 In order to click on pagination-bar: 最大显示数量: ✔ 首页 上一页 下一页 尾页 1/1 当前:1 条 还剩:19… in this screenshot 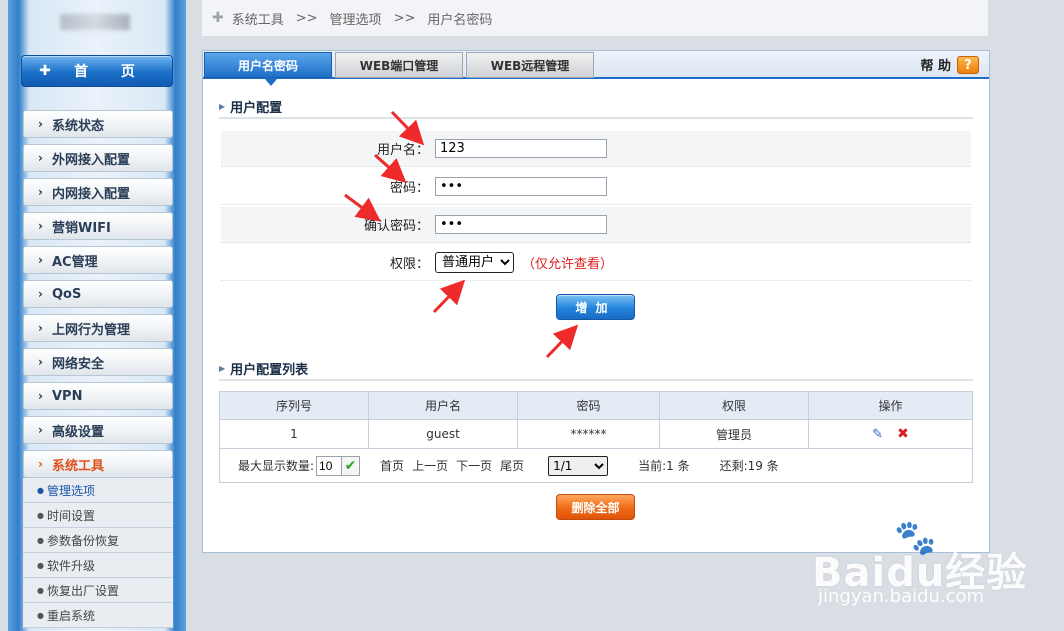, I will do `click(596, 466)`.